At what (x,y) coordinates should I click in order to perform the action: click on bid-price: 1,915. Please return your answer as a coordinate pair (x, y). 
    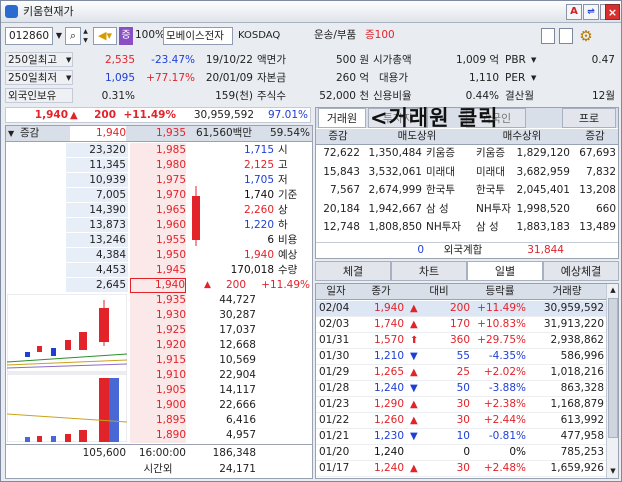
    Looking at the image, I should click on (158, 360).